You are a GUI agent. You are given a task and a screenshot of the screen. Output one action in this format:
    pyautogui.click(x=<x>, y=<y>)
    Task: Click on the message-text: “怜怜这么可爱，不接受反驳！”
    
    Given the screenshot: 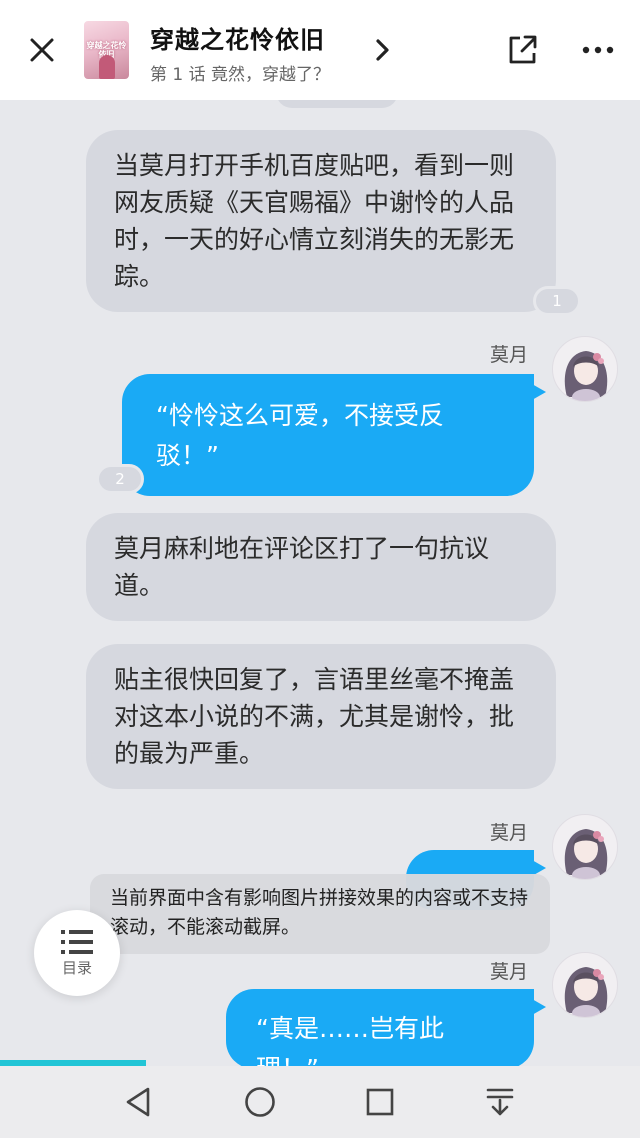 What is the action you would take?
    pyautogui.click(x=300, y=435)
    